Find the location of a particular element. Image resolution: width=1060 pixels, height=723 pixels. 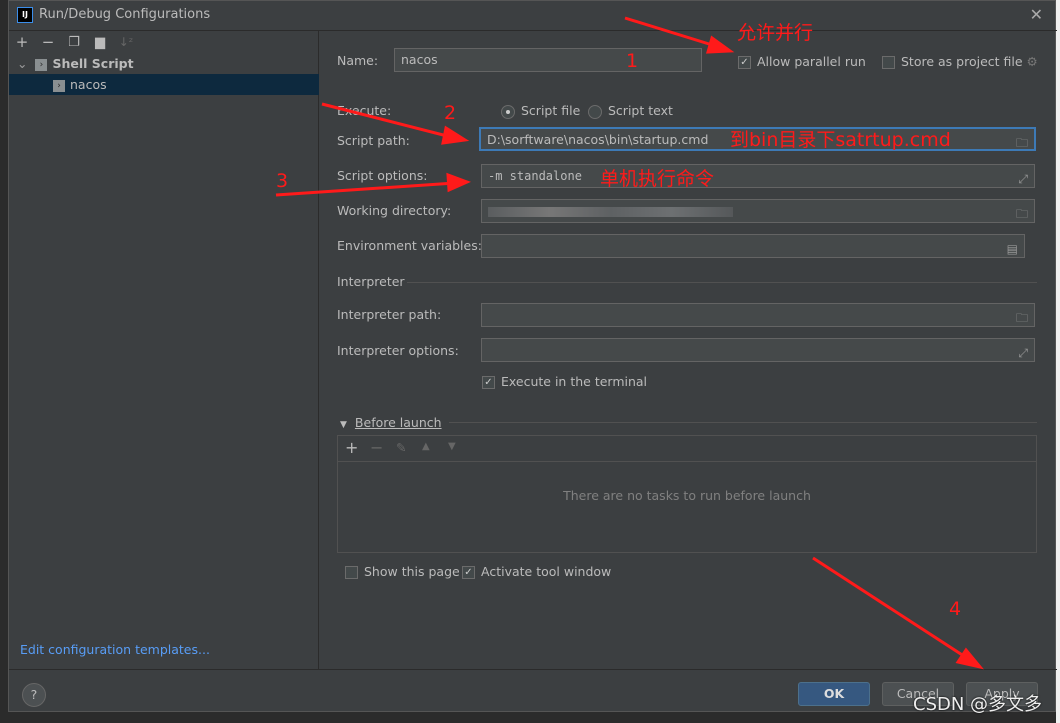

watermark: CSDN @多文多 is located at coordinates (978, 704).